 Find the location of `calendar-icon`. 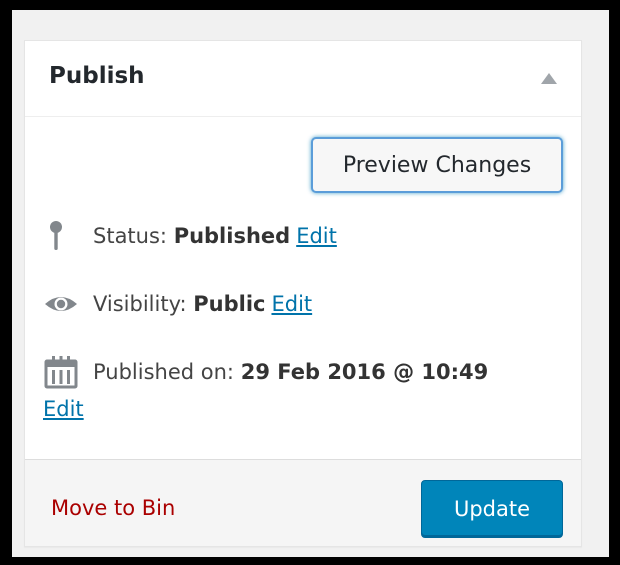

calendar-icon is located at coordinates (61, 372).